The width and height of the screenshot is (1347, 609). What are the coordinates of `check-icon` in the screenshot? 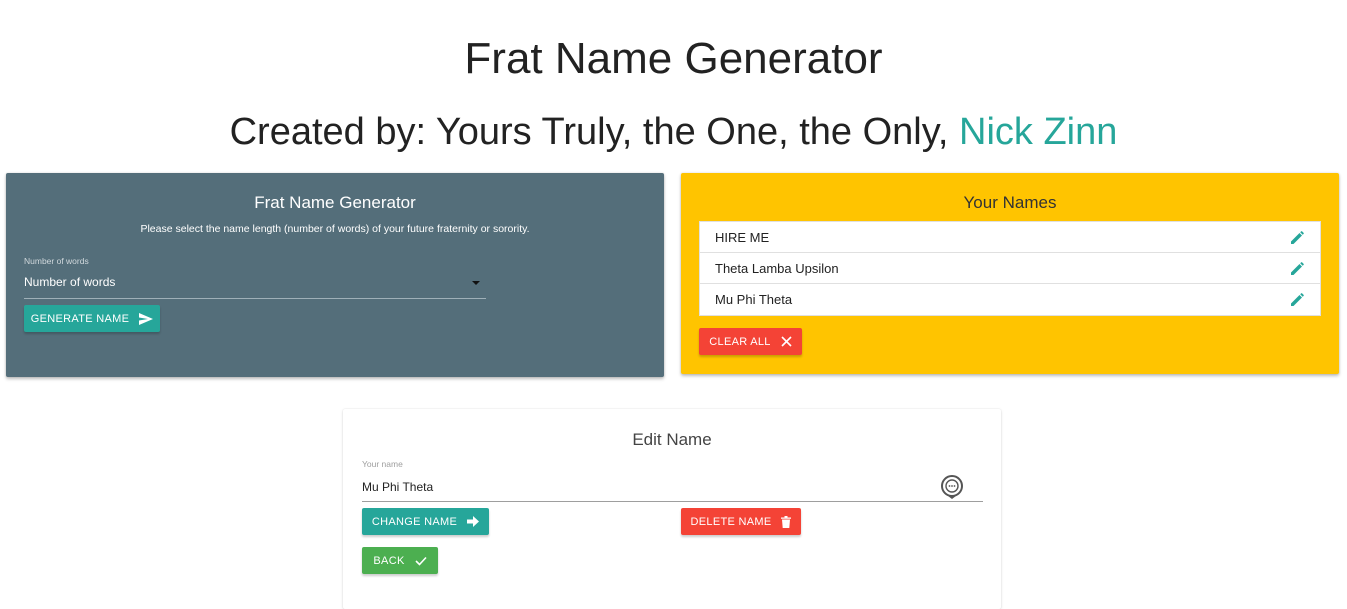 It's located at (421, 561).